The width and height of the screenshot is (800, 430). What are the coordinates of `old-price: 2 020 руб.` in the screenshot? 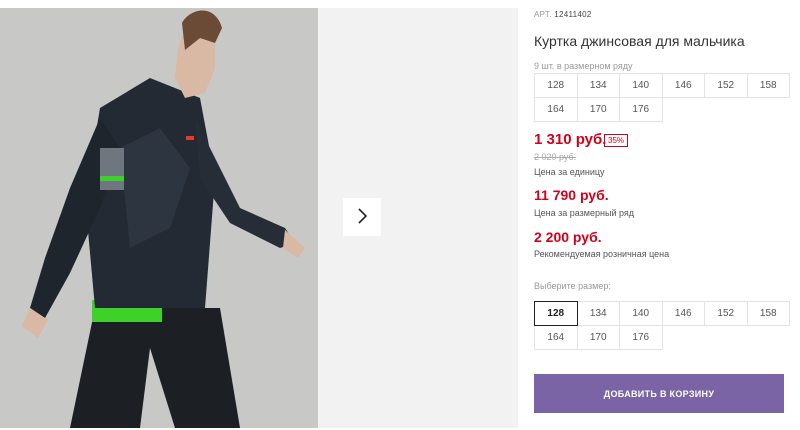 It's located at (555, 157).